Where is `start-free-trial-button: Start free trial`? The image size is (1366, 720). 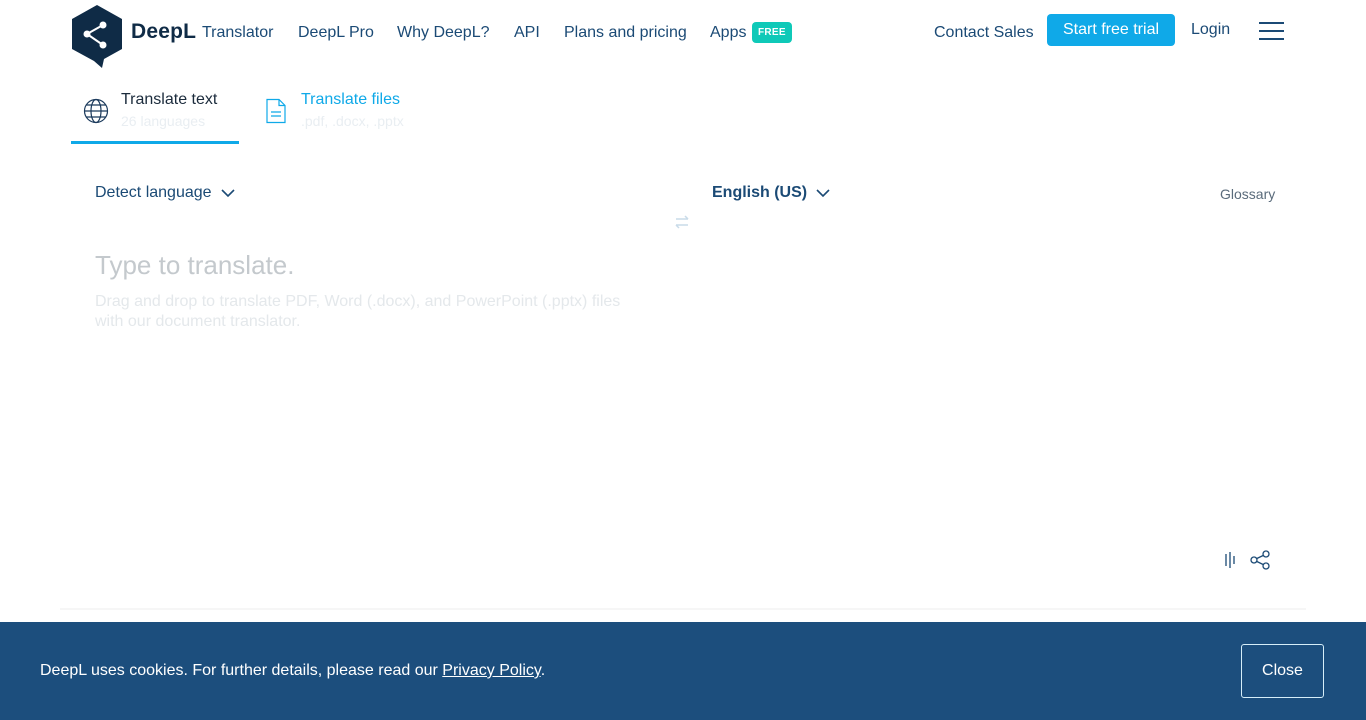
start-free-trial-button: Start free trial is located at coordinates (1111, 30).